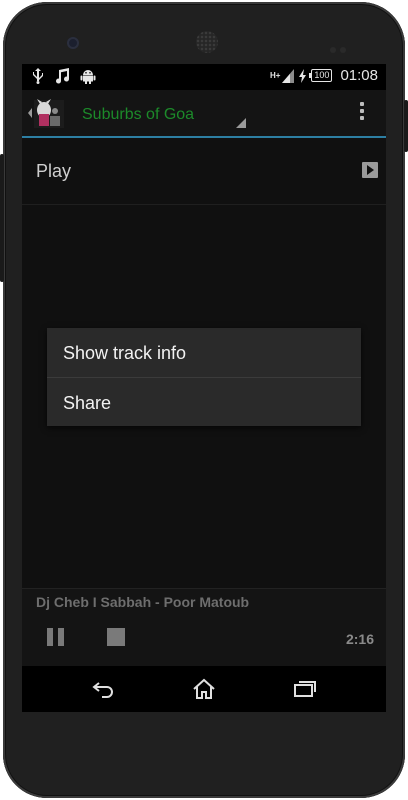 The height and width of the screenshot is (800, 408). Describe the element at coordinates (116, 637) in the screenshot. I see `stop-icon` at that location.